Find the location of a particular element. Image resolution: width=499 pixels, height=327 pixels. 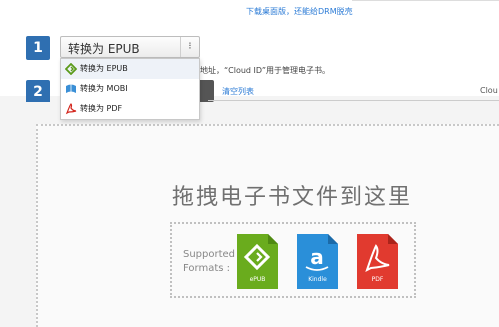

dropdown-item-epub: 转换为 EPUB is located at coordinates (130, 69).